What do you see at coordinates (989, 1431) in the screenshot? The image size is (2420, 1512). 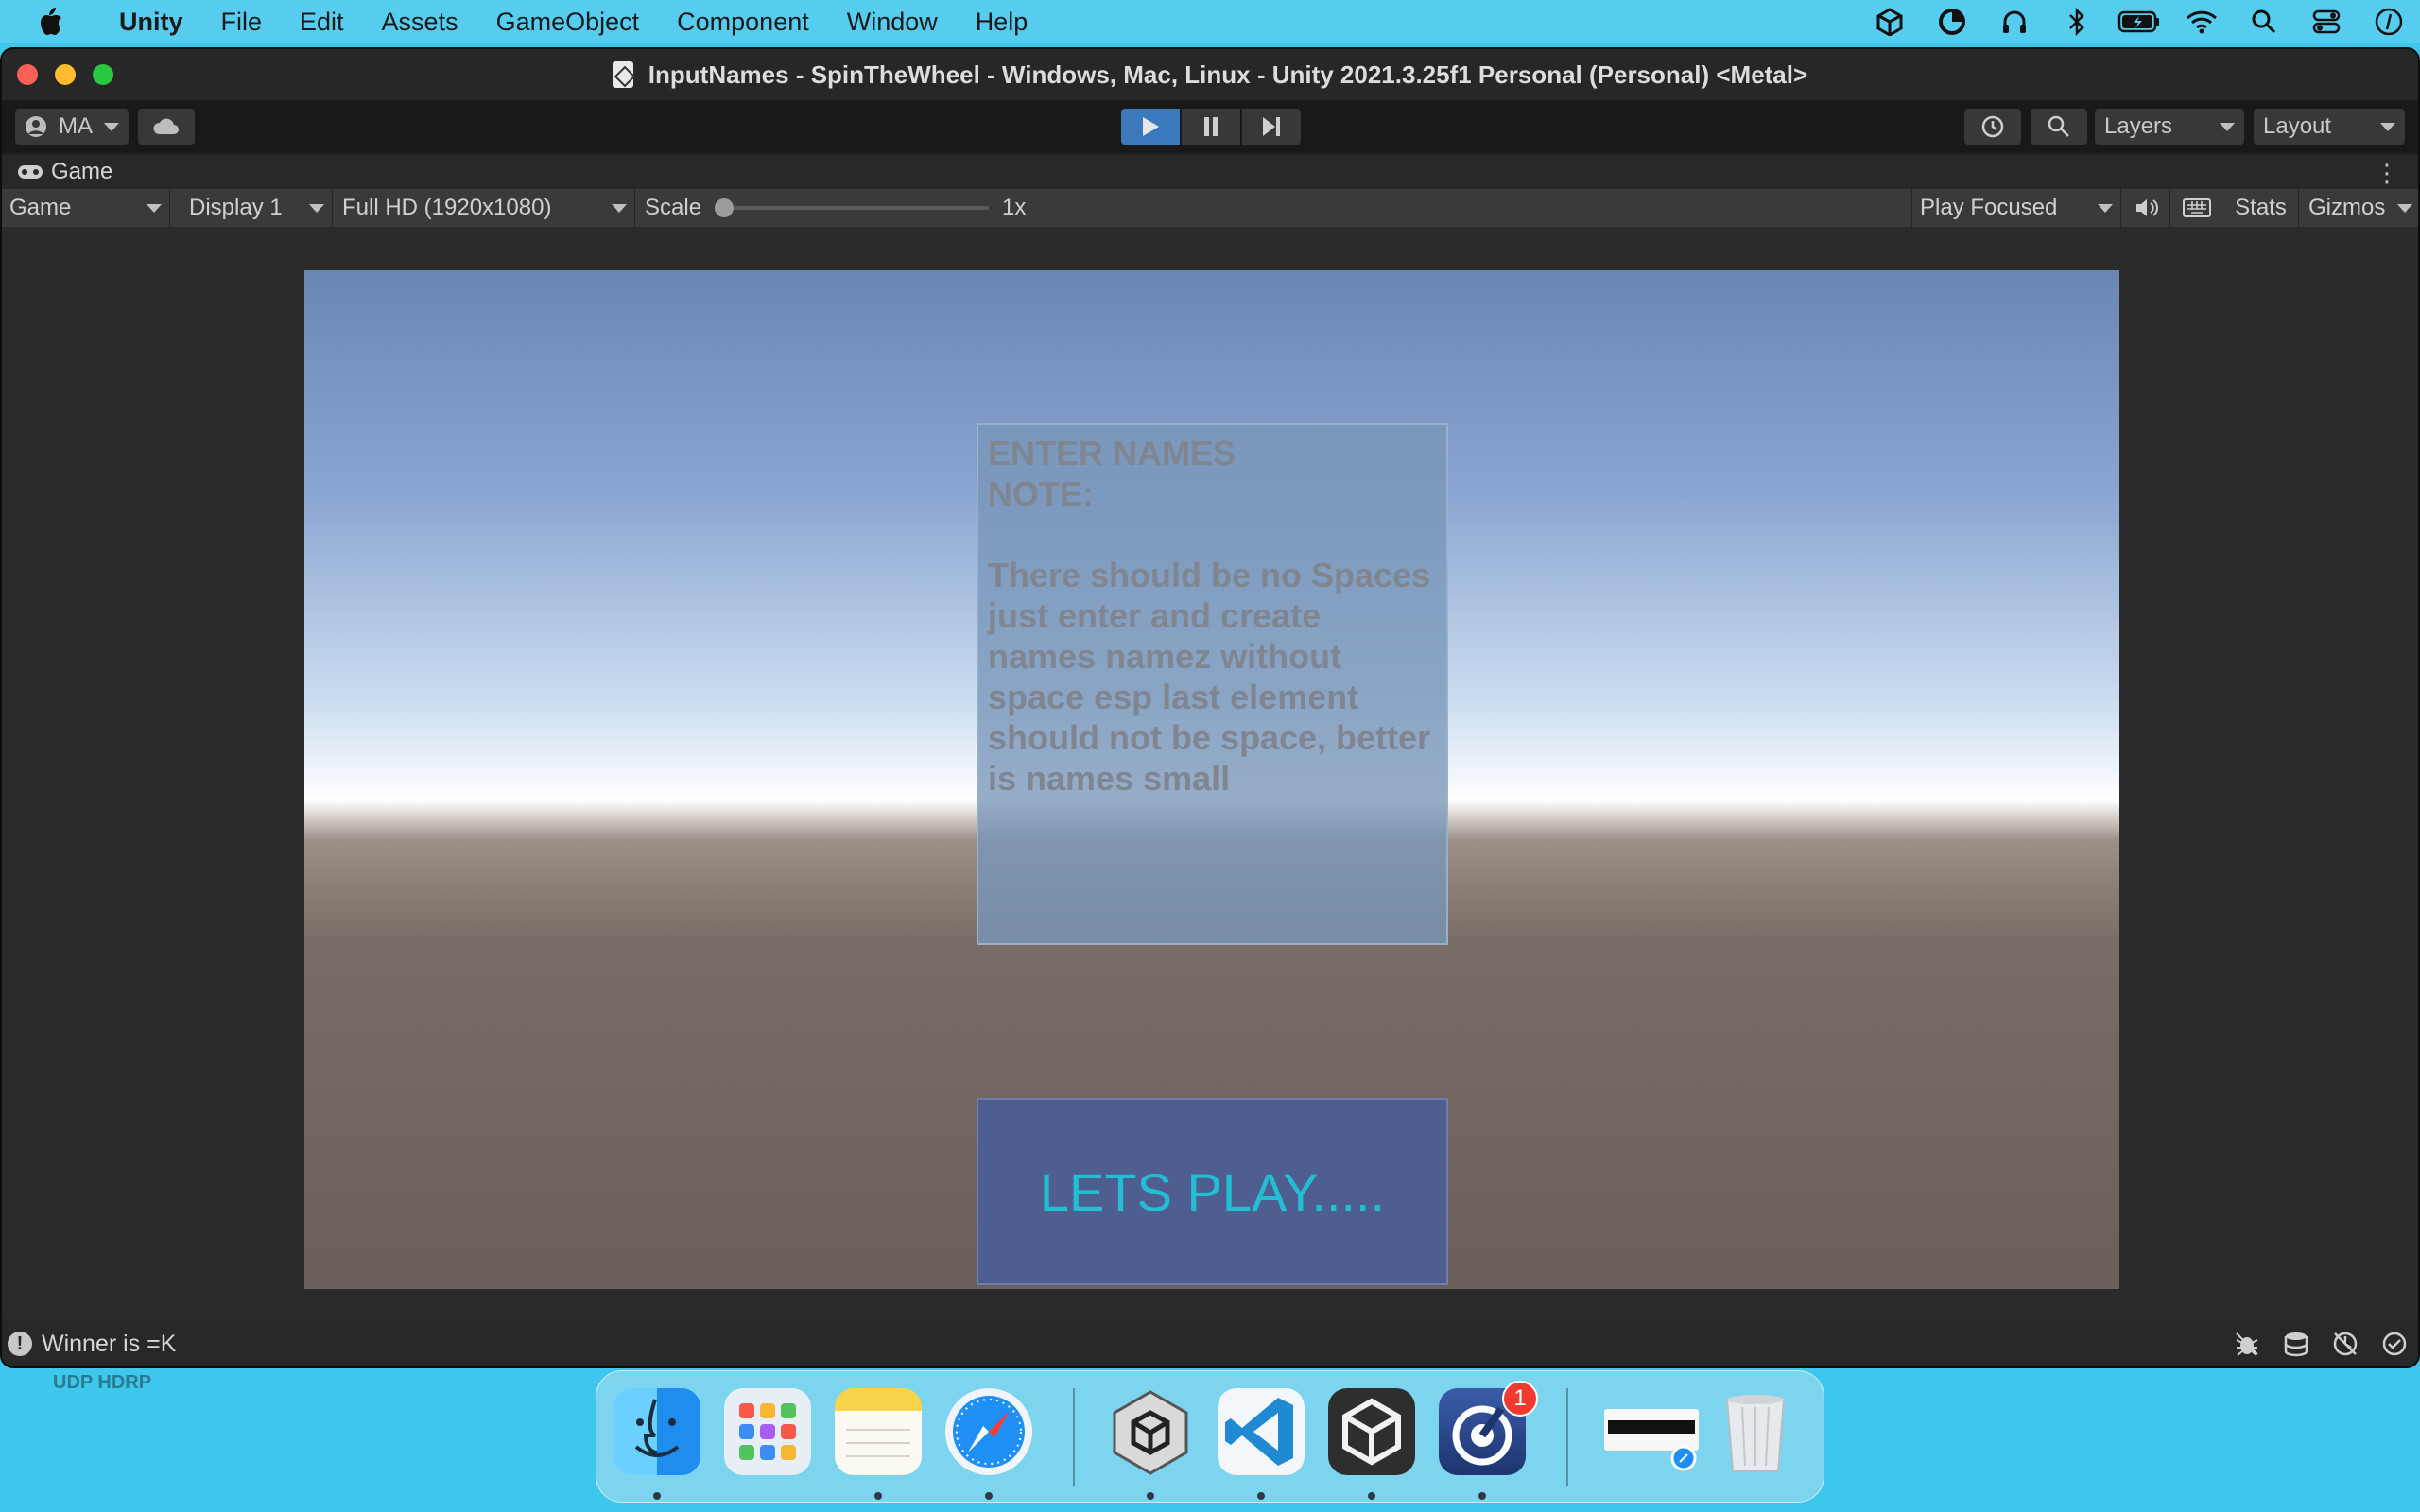 I see `safari-icon` at bounding box center [989, 1431].